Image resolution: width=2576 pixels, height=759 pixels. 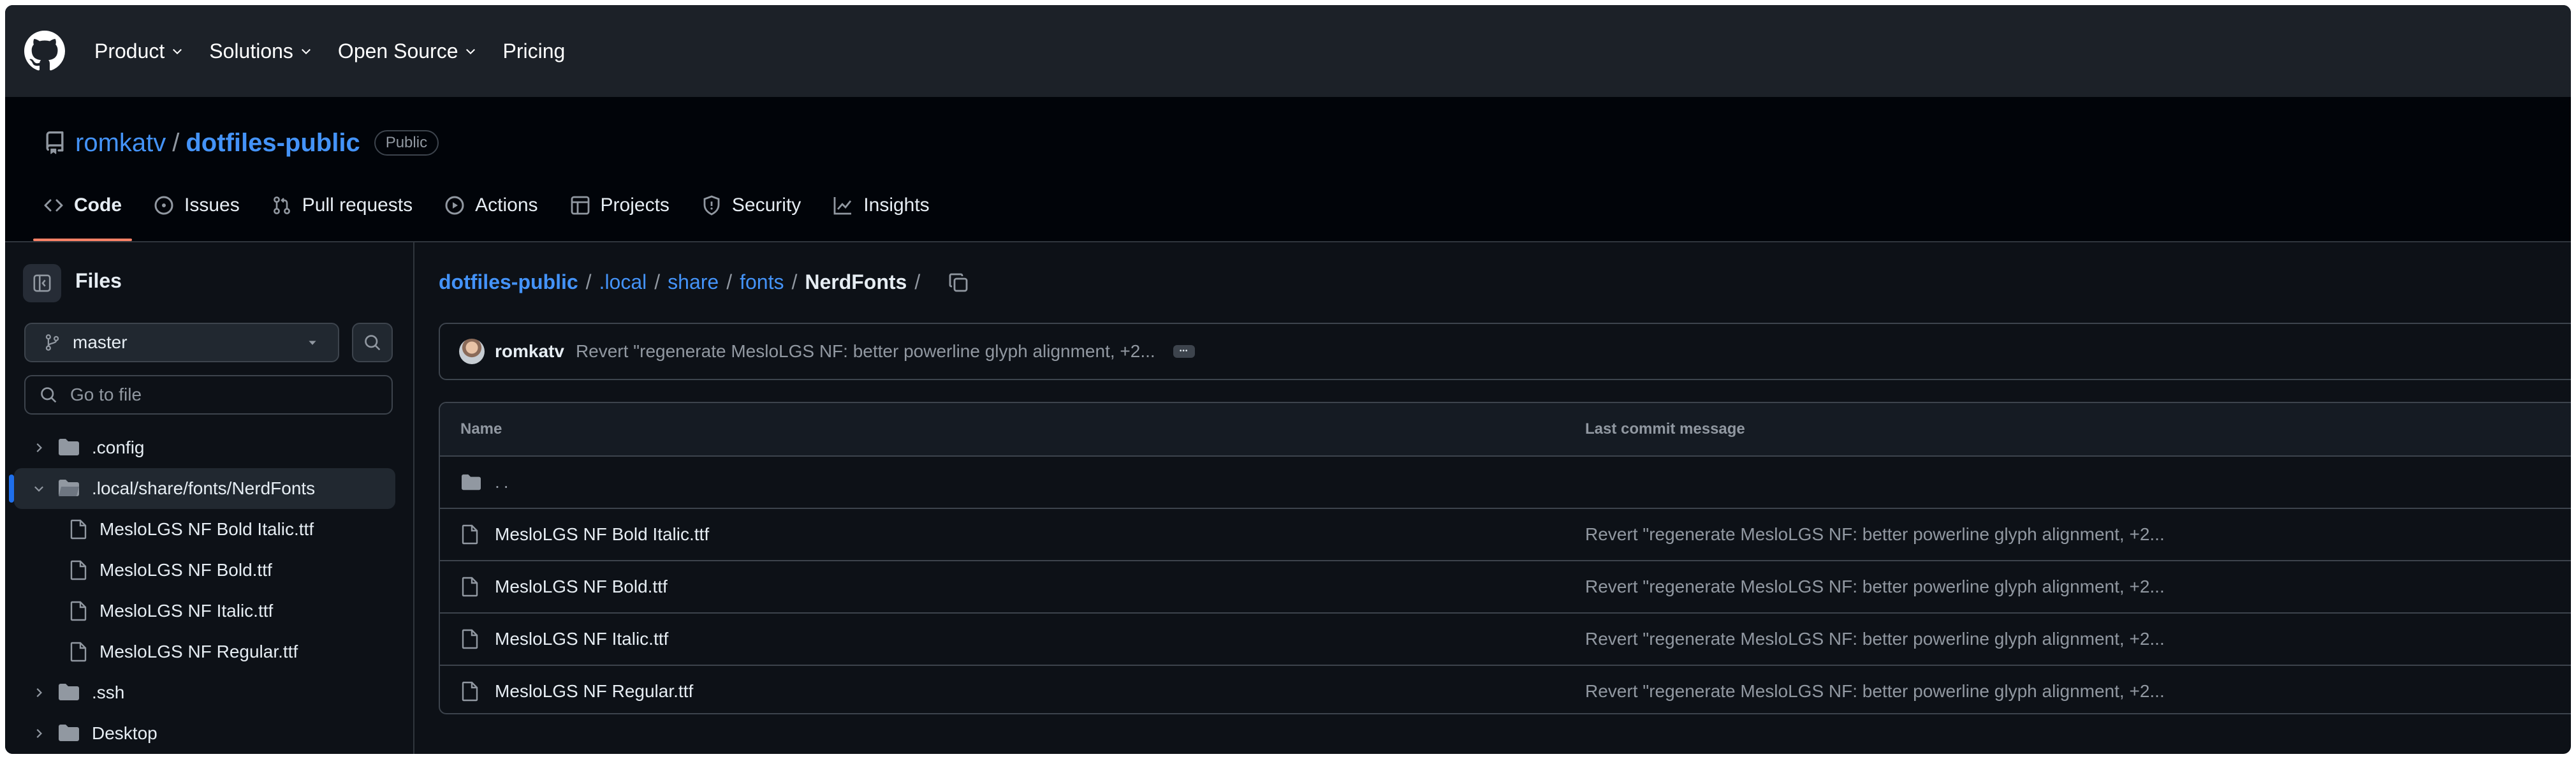 I want to click on tree-item-label: MesloLGS NF Bold Italic.ttf, so click(x=207, y=529).